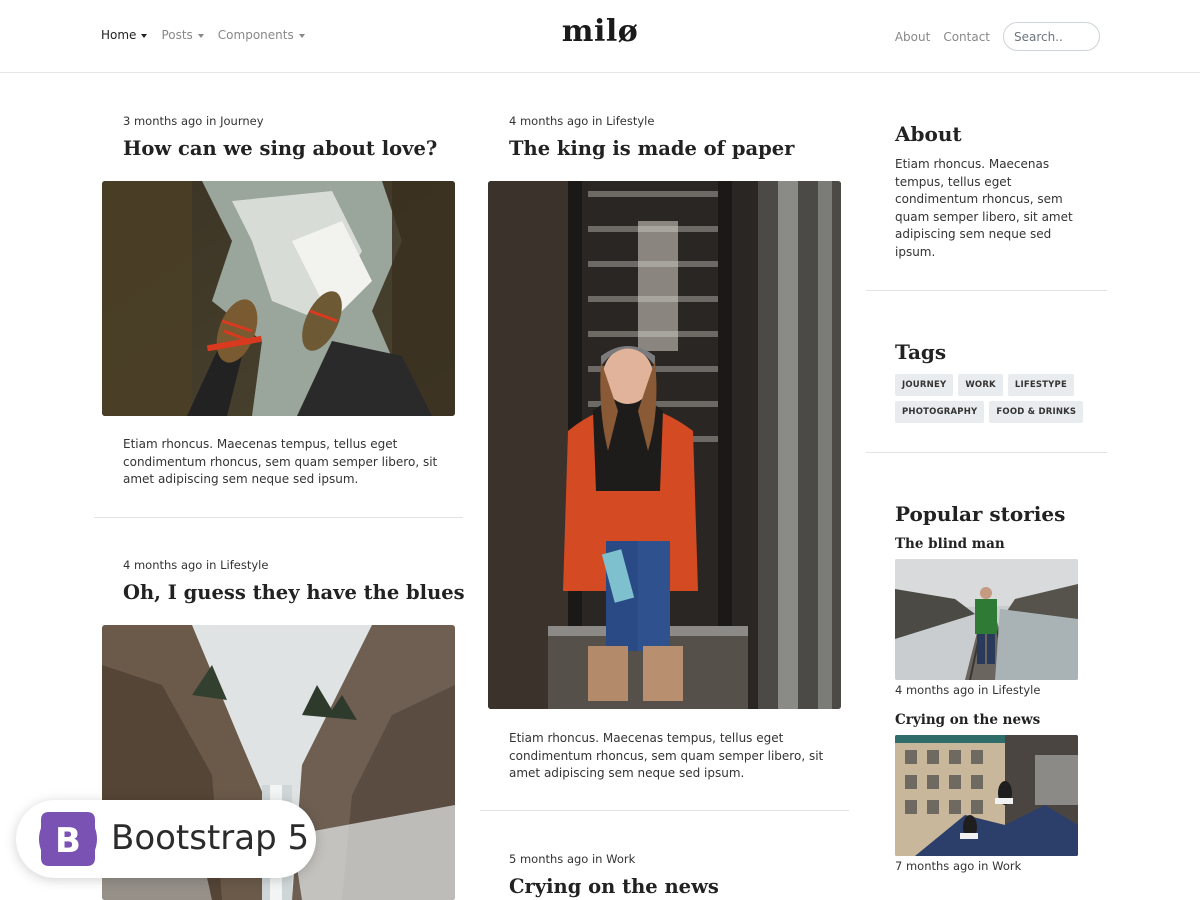  Describe the element at coordinates (997, 36) in the screenshot. I see `nav-right: About Contact` at that location.